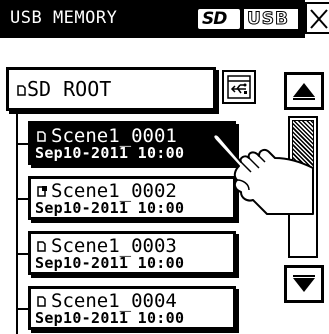 The image size is (329, 334). What do you see at coordinates (132, 143) in the screenshot?
I see `scene-item: Scene1_0001 Sep10-2011 10:00` at bounding box center [132, 143].